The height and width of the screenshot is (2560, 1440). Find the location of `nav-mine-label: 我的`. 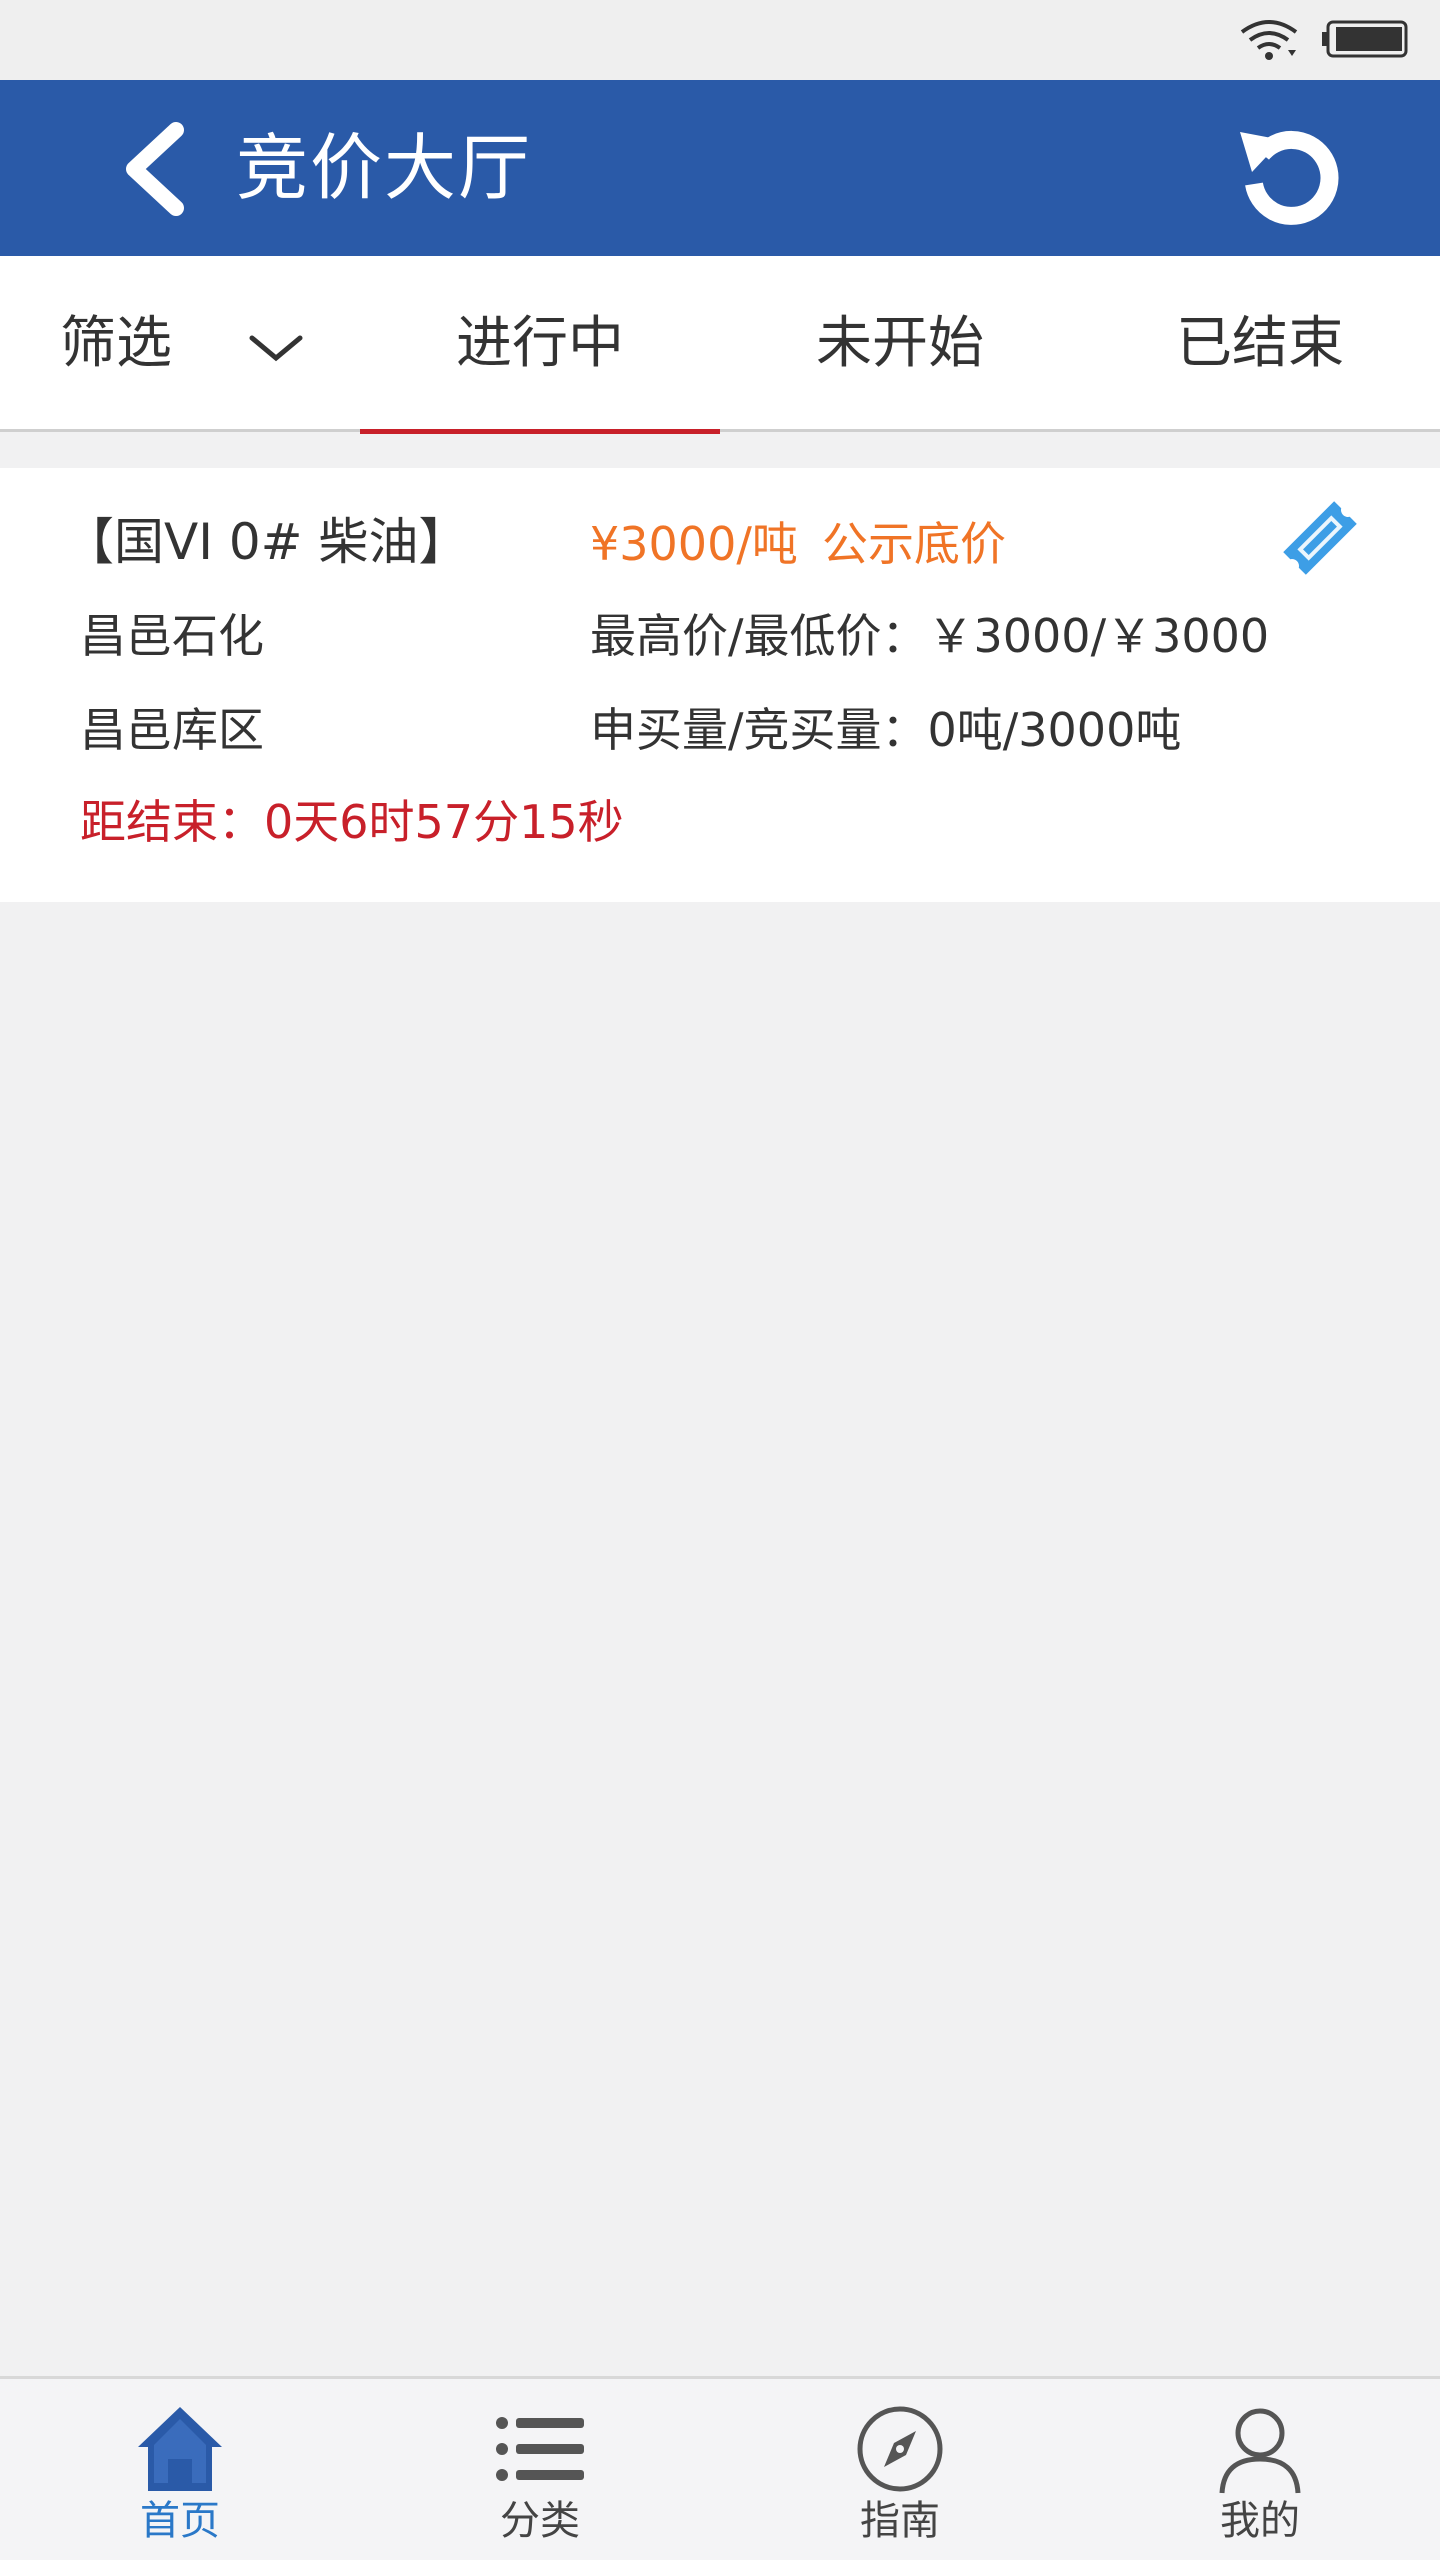

nav-mine-label: 我的 is located at coordinates (1260, 2521).